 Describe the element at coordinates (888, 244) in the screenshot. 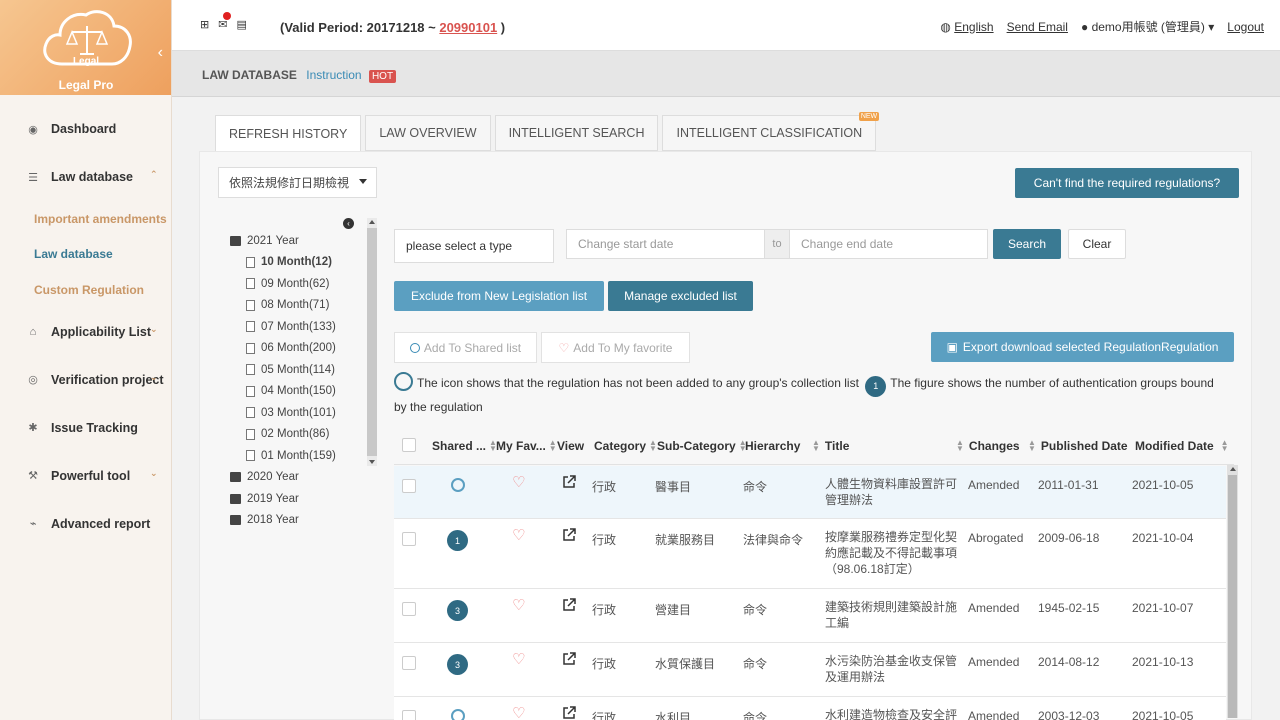

I see `end-date-input: Change end date` at that location.